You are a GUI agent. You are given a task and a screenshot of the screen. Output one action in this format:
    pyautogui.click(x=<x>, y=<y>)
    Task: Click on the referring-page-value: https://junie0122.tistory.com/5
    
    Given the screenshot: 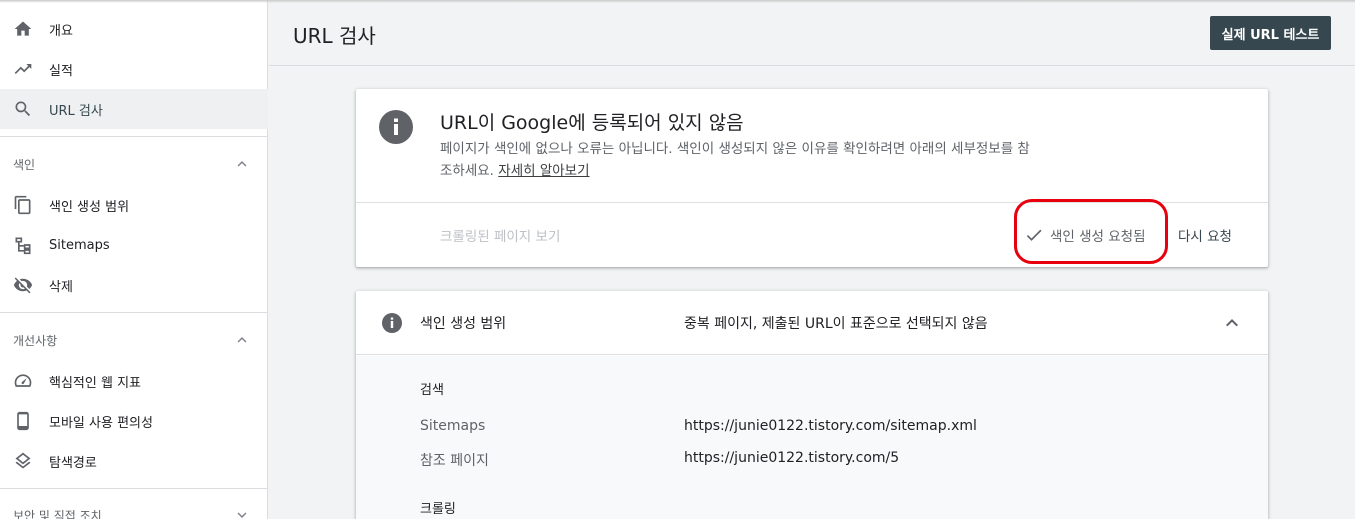 What is the action you would take?
    pyautogui.click(x=792, y=458)
    